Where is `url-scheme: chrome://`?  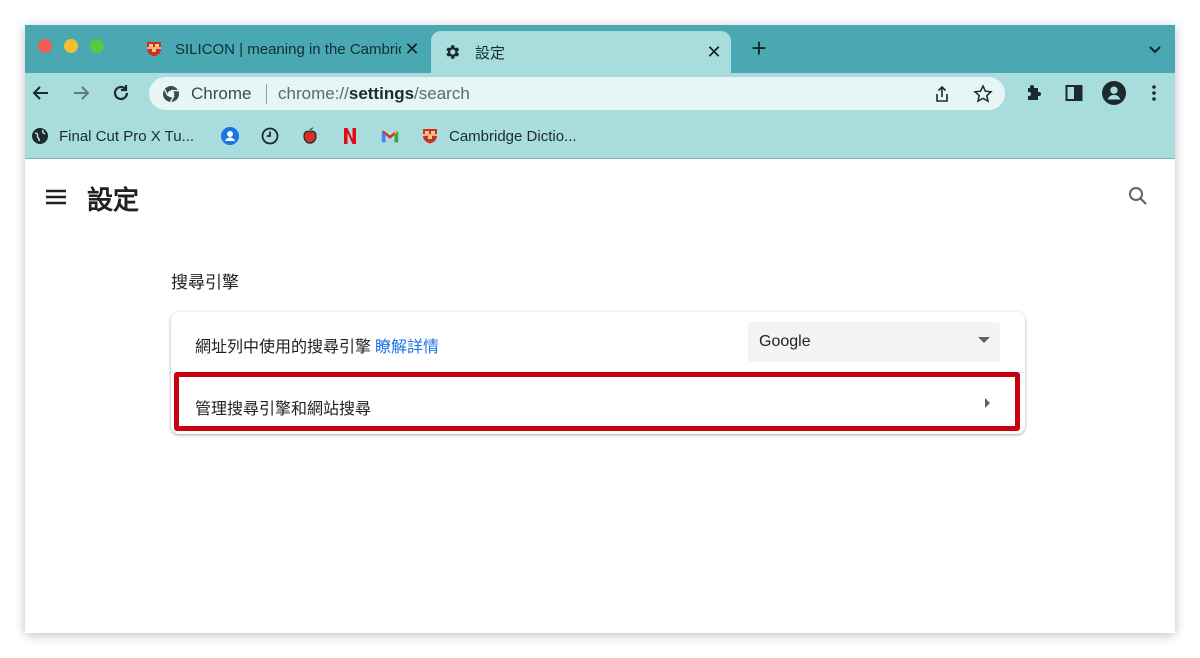
url-scheme: chrome:// is located at coordinates (313, 93).